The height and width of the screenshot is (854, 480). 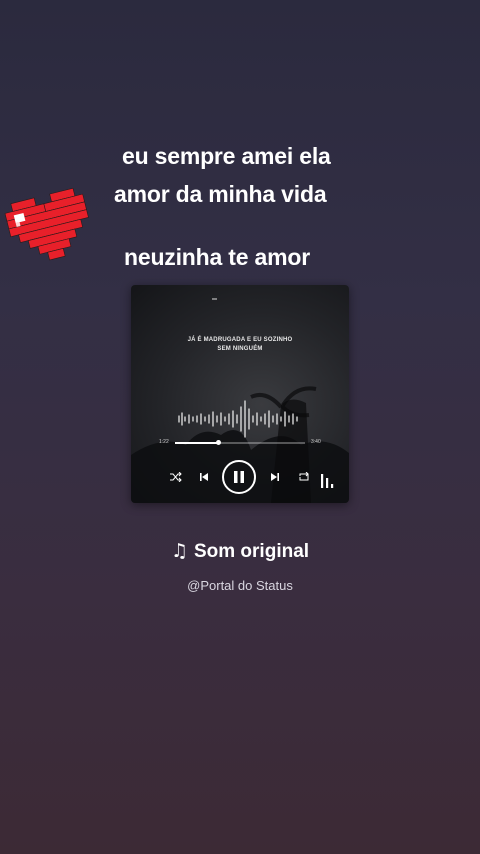 What do you see at coordinates (251, 551) in the screenshot?
I see `audio-title-label: Som original` at bounding box center [251, 551].